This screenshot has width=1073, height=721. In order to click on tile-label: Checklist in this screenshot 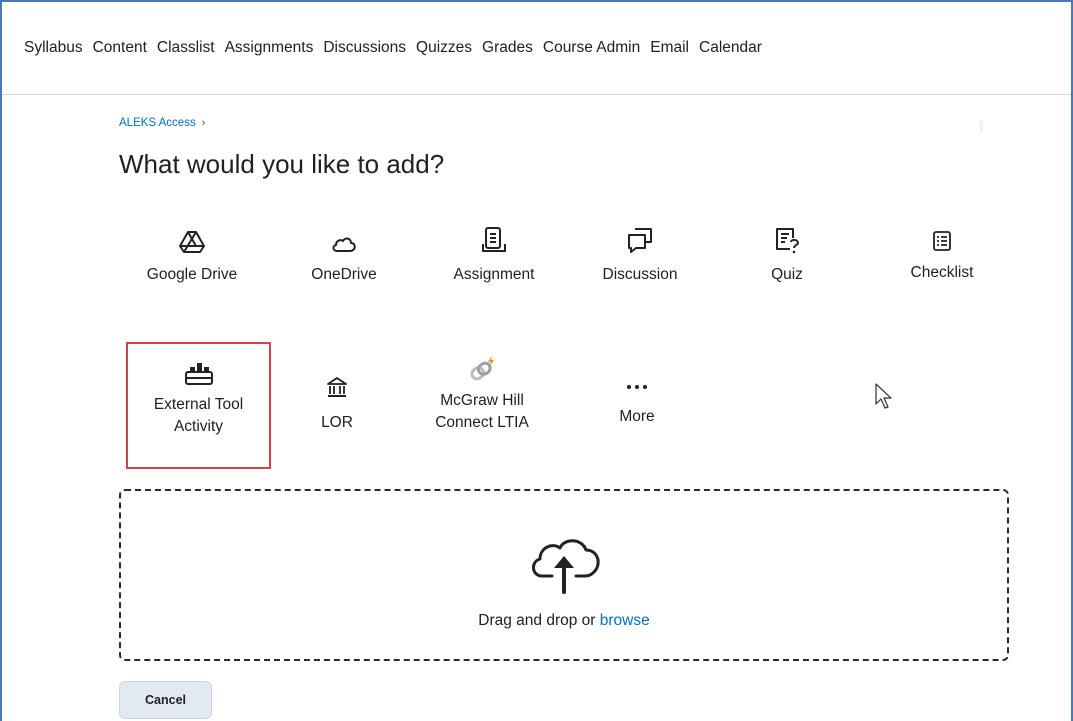, I will do `click(942, 272)`.